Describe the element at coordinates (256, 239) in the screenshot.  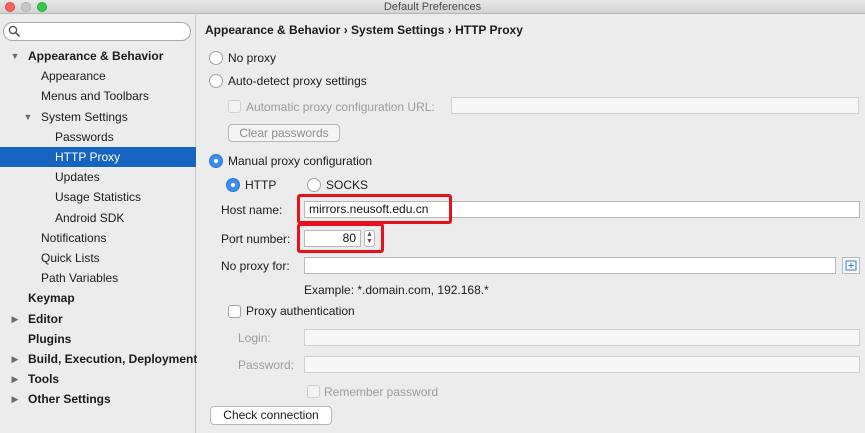
I see `port-number-label: Port number:` at that location.